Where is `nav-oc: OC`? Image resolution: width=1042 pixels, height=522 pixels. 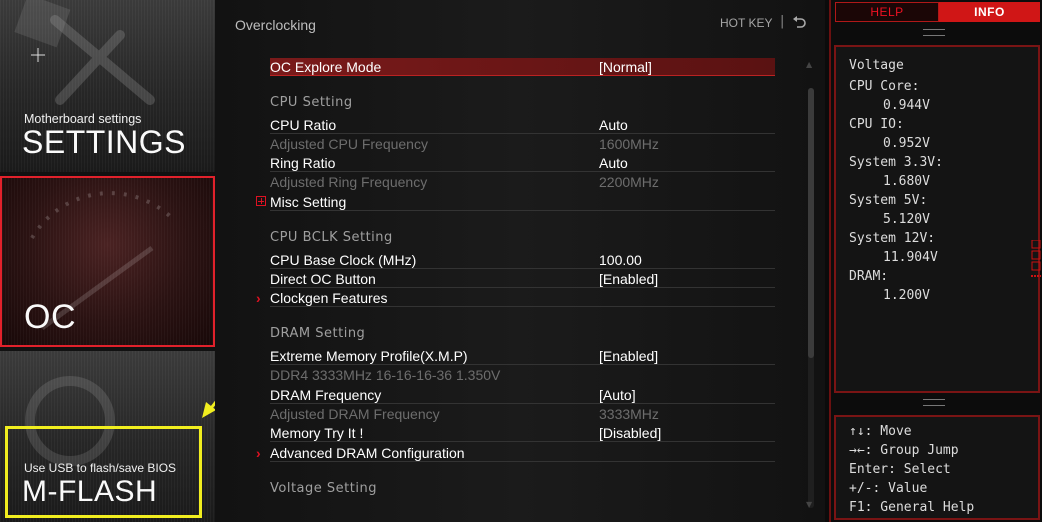 nav-oc: OC is located at coordinates (107, 261).